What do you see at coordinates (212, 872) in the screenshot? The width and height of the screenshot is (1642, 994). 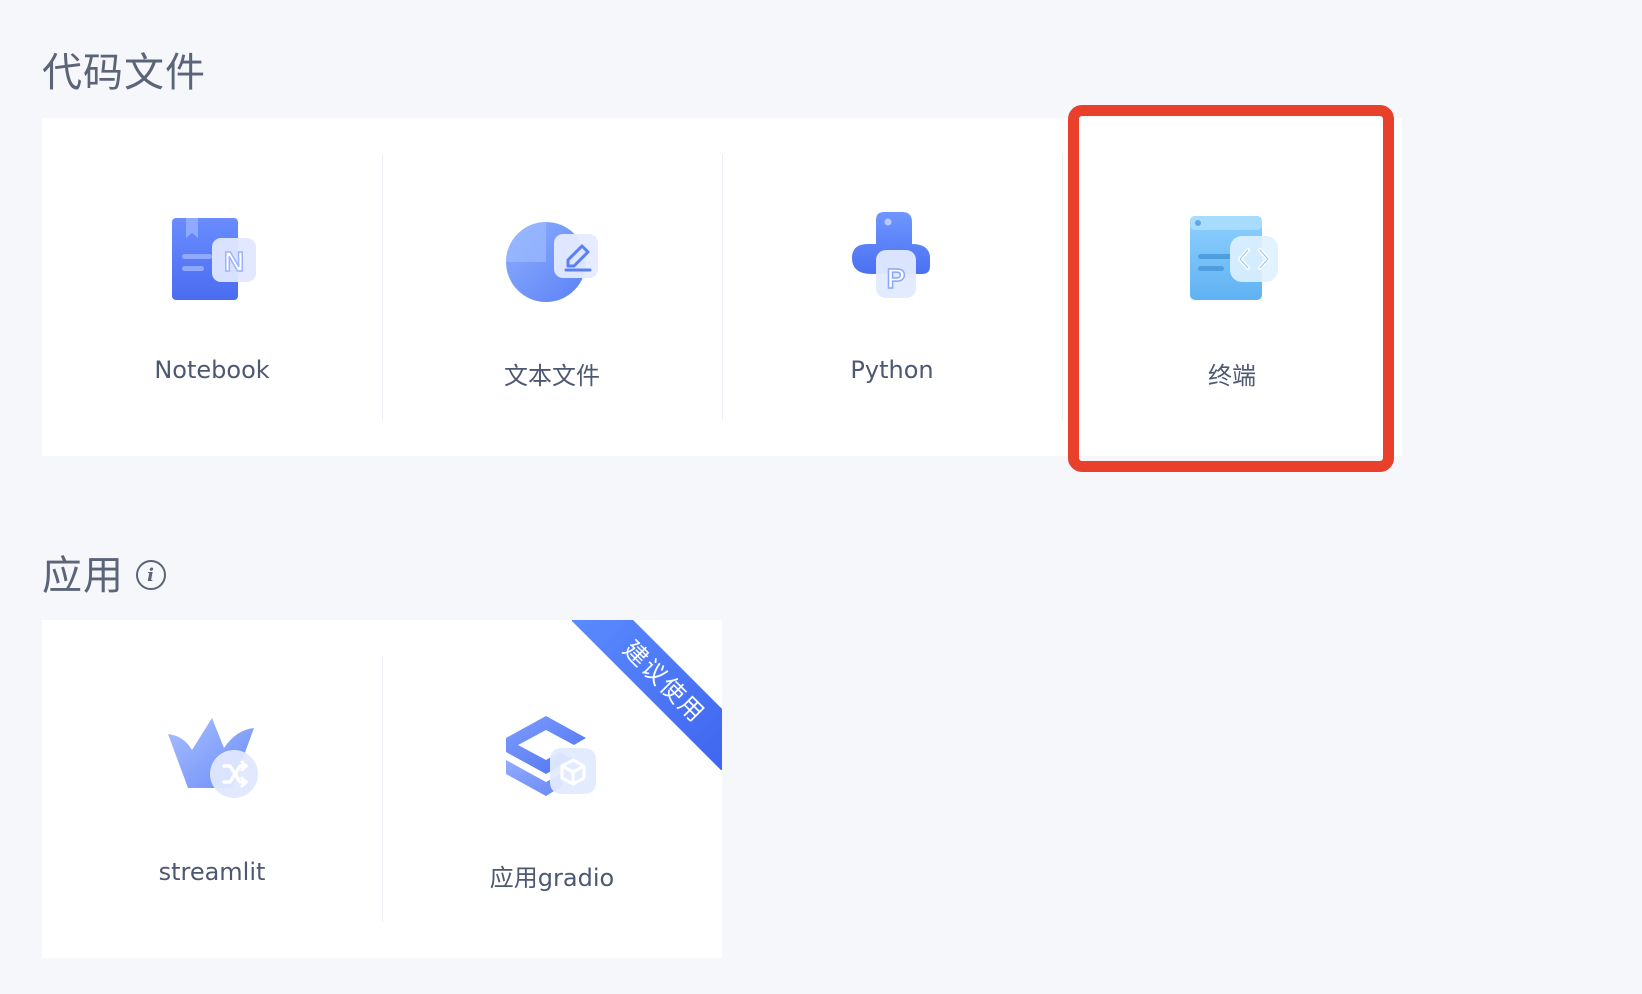 I see `streamlit-label: streamlit` at bounding box center [212, 872].